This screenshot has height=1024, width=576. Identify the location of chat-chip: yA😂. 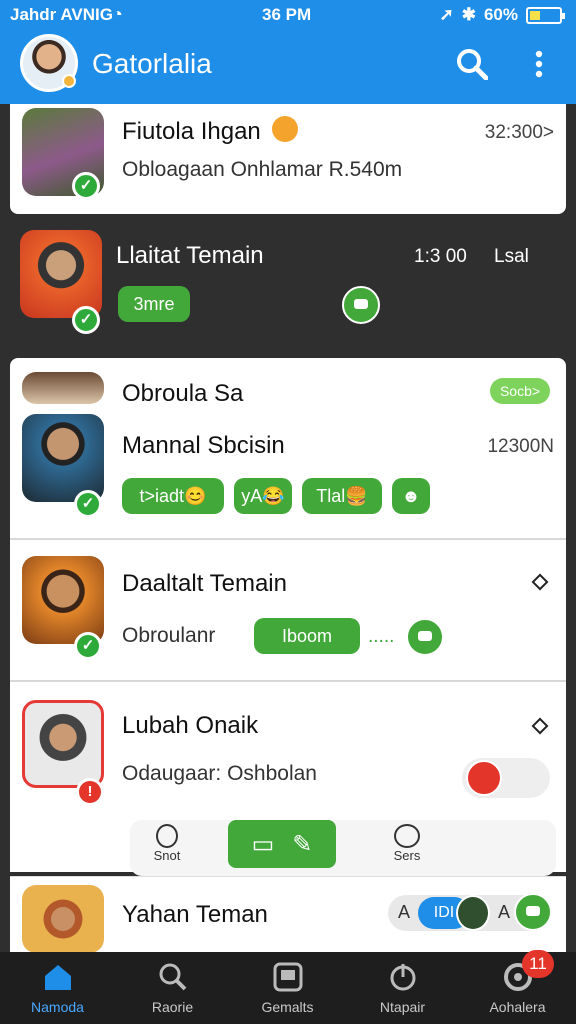
(263, 496).